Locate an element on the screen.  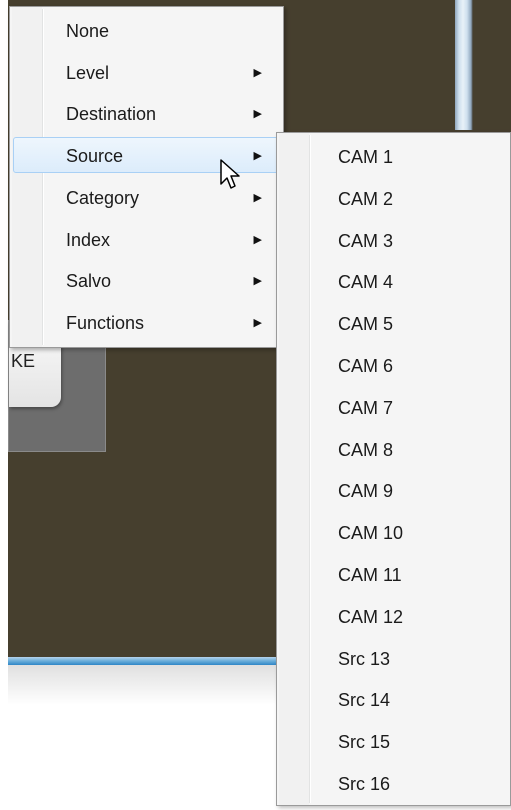
menu-item-label: Index is located at coordinates (88, 239).